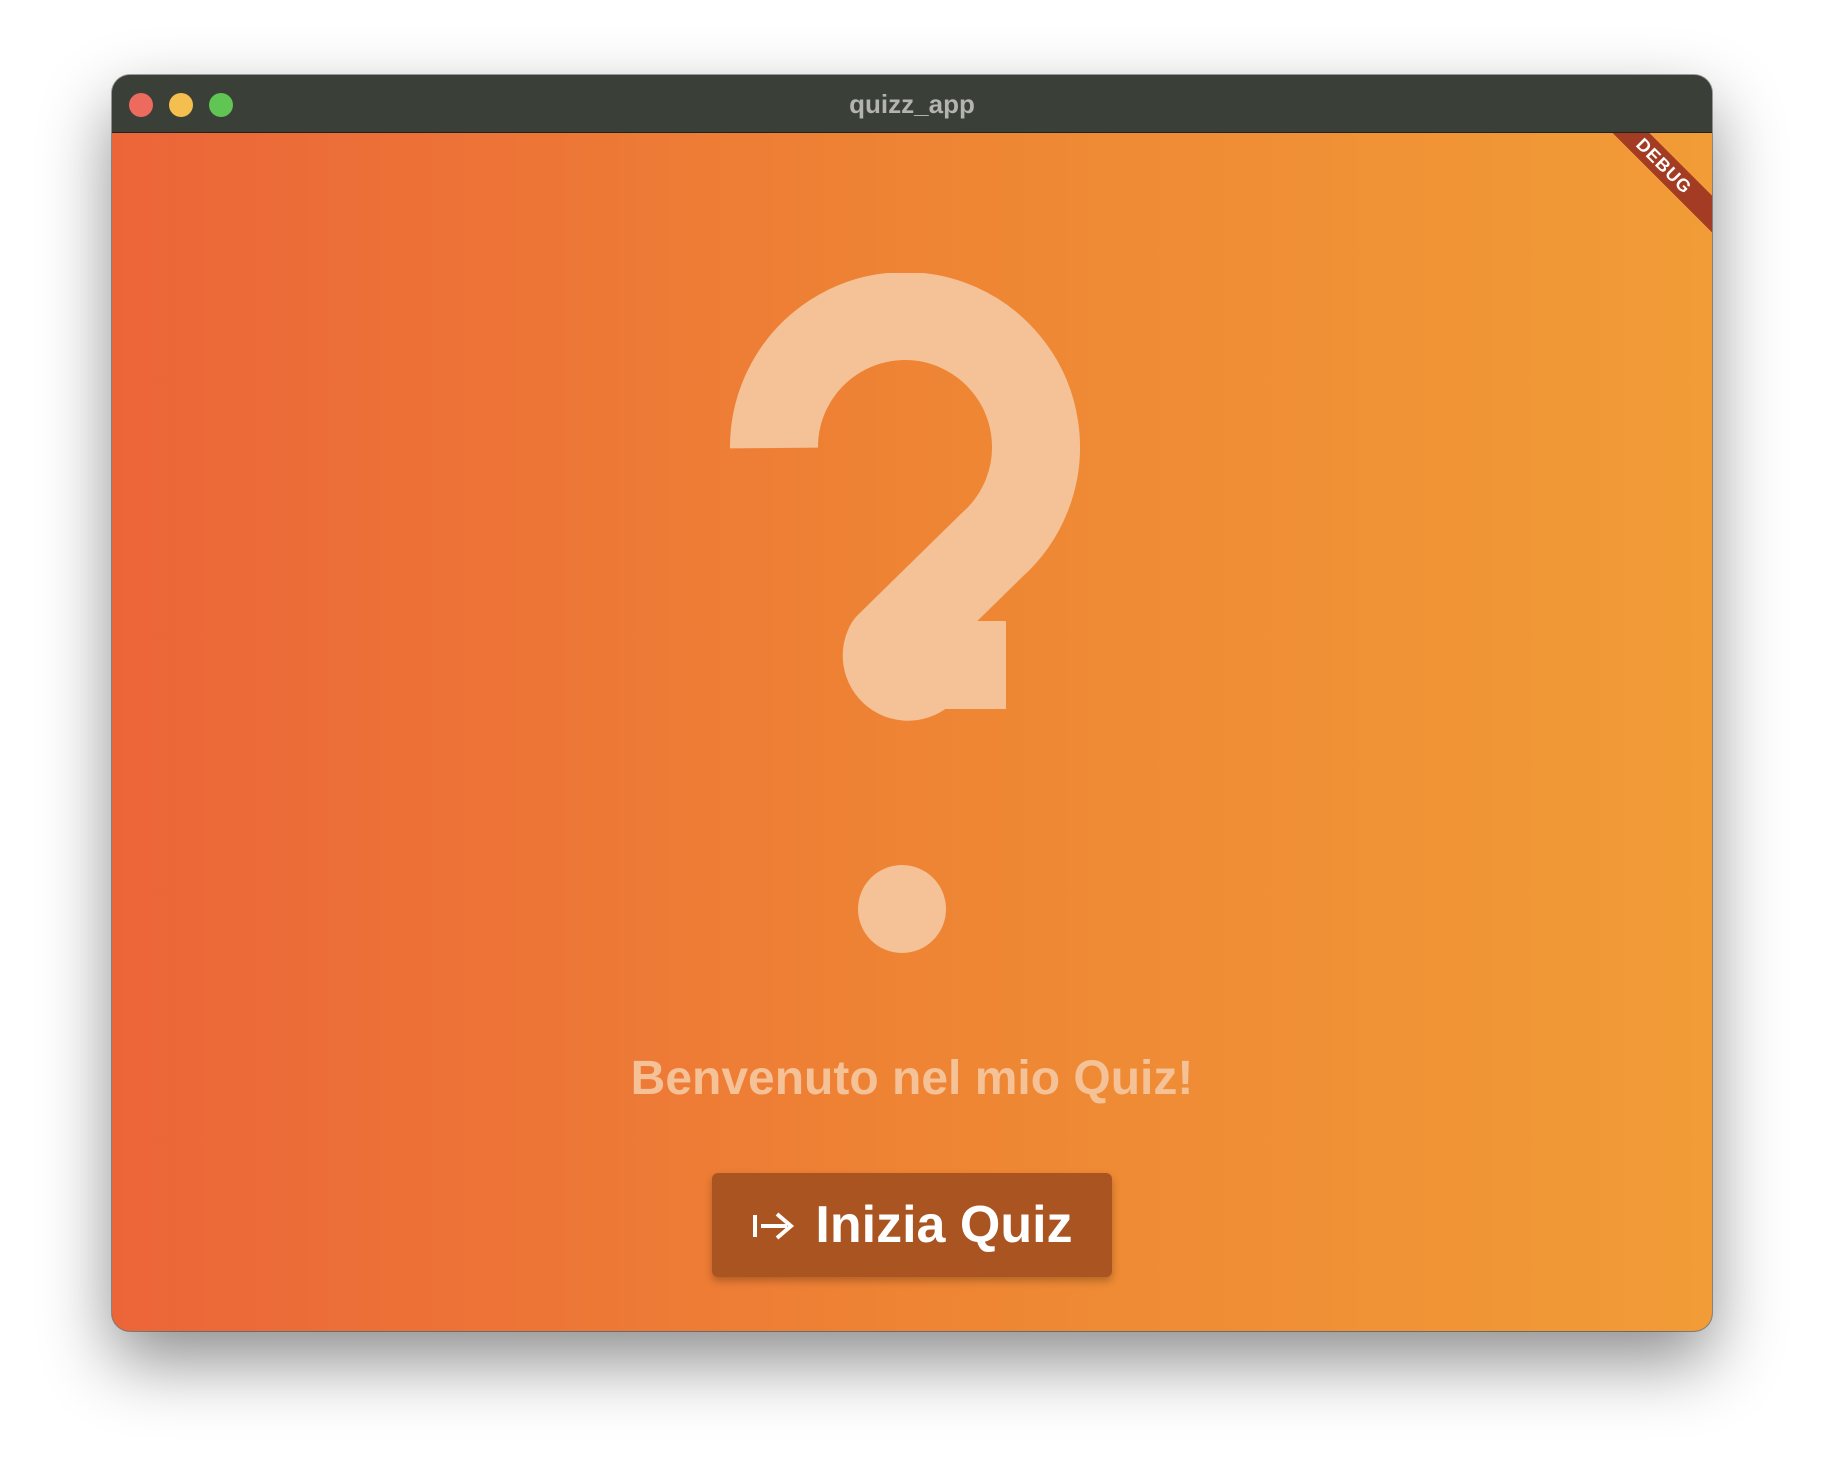 The width and height of the screenshot is (1824, 1480). Describe the element at coordinates (1648, 189) in the screenshot. I see `debug-banner: DEBUG` at that location.